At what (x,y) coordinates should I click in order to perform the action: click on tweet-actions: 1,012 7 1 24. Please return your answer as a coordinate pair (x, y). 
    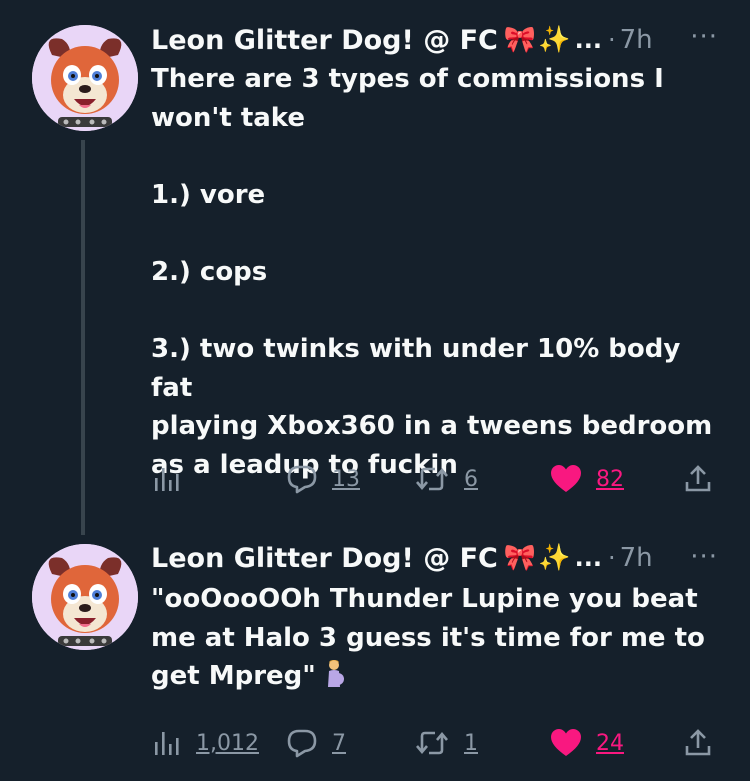
    Looking at the image, I should click on (375, 743).